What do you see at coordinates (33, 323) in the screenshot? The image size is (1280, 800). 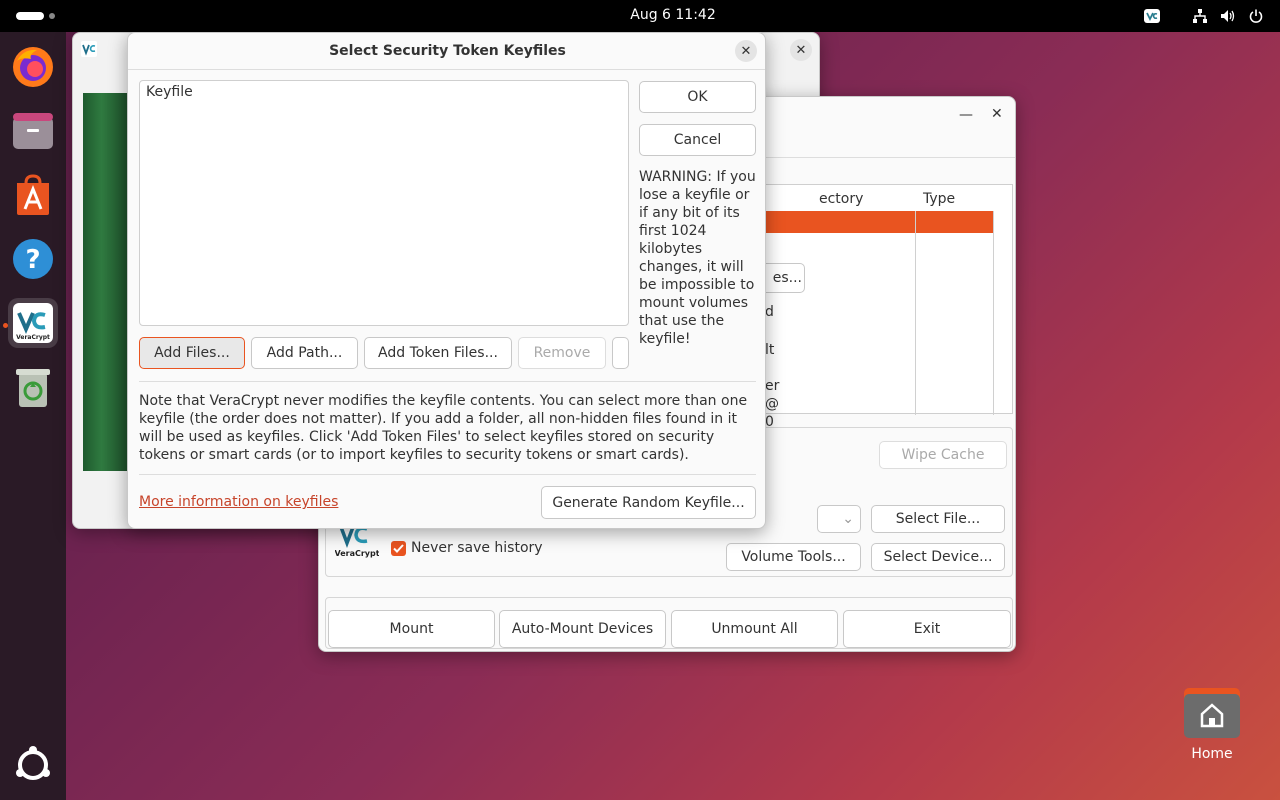 I see `veracrypt-dock-icon: VeraCrypt` at bounding box center [33, 323].